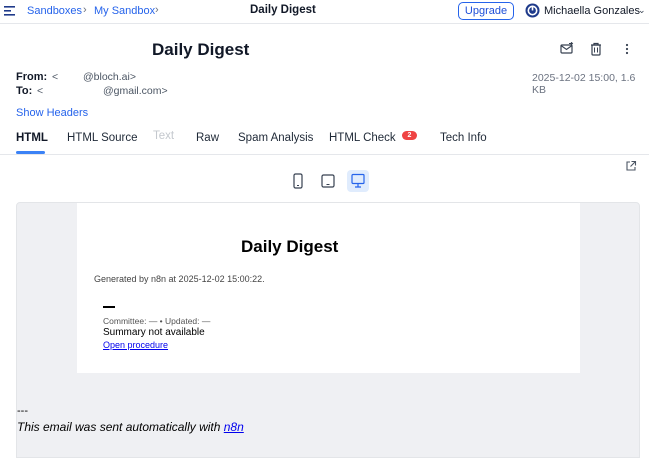  Describe the element at coordinates (642, 10) in the screenshot. I see `chevron-down-icon: ⌄` at that location.